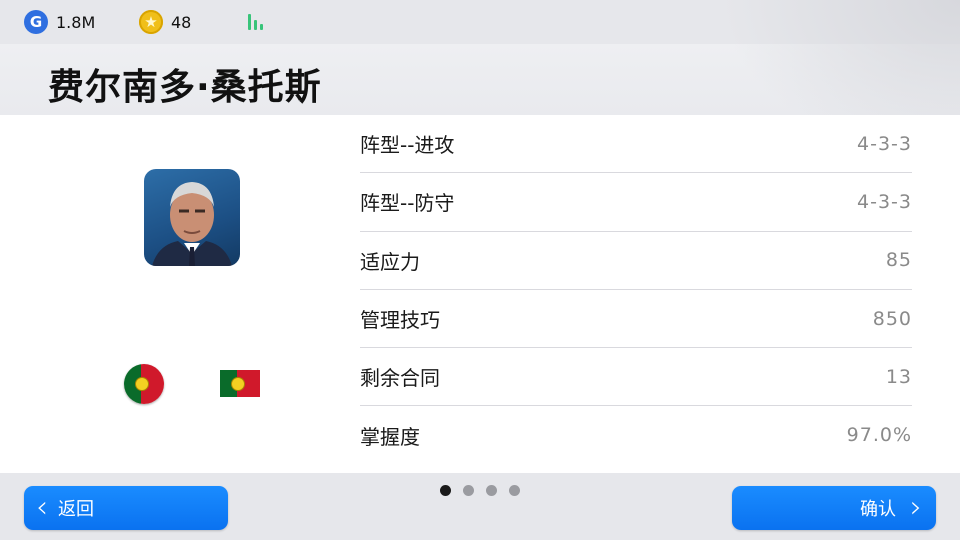 The height and width of the screenshot is (540, 960). I want to click on stat-label: 管理技巧, so click(400, 320).